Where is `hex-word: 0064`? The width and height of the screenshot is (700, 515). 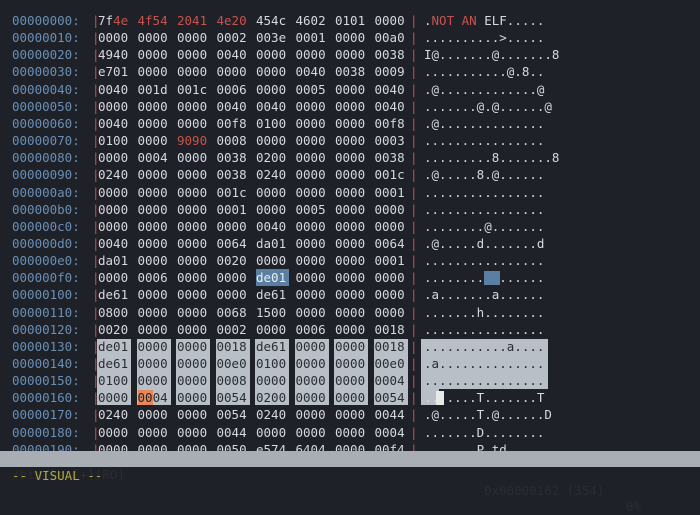 hex-word: 0064 is located at coordinates (391, 243).